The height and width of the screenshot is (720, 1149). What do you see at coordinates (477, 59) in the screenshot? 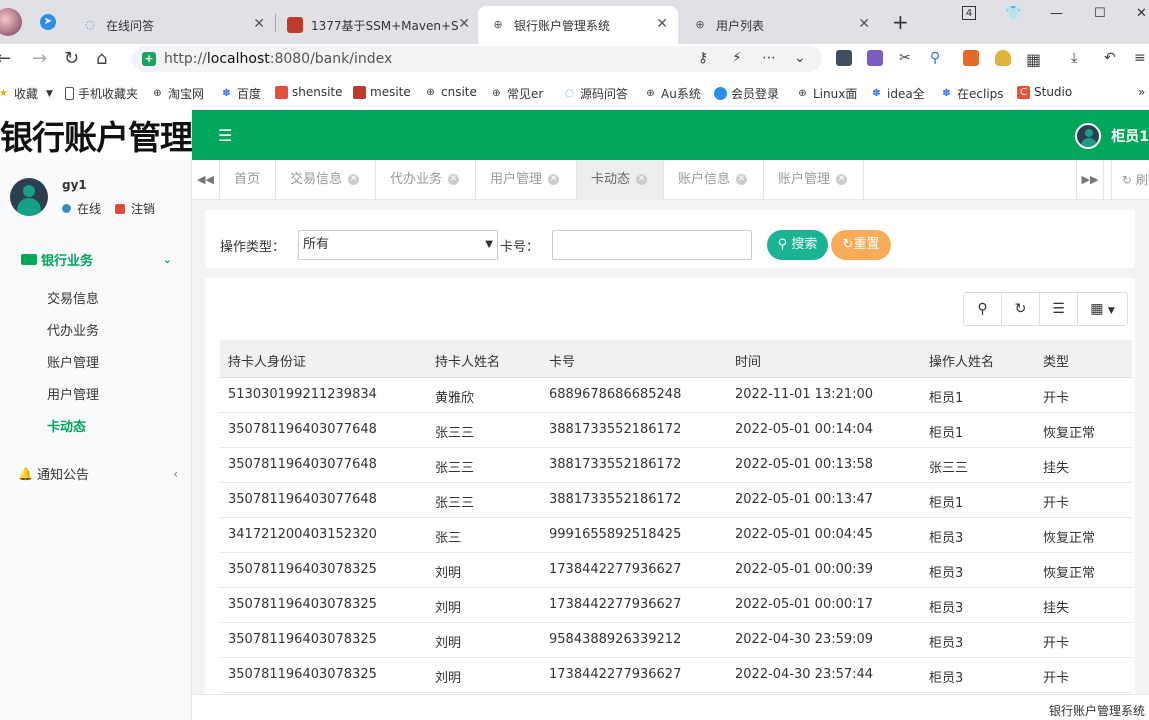
I see `url-field: + http://localhost:8080/bank/index` at bounding box center [477, 59].